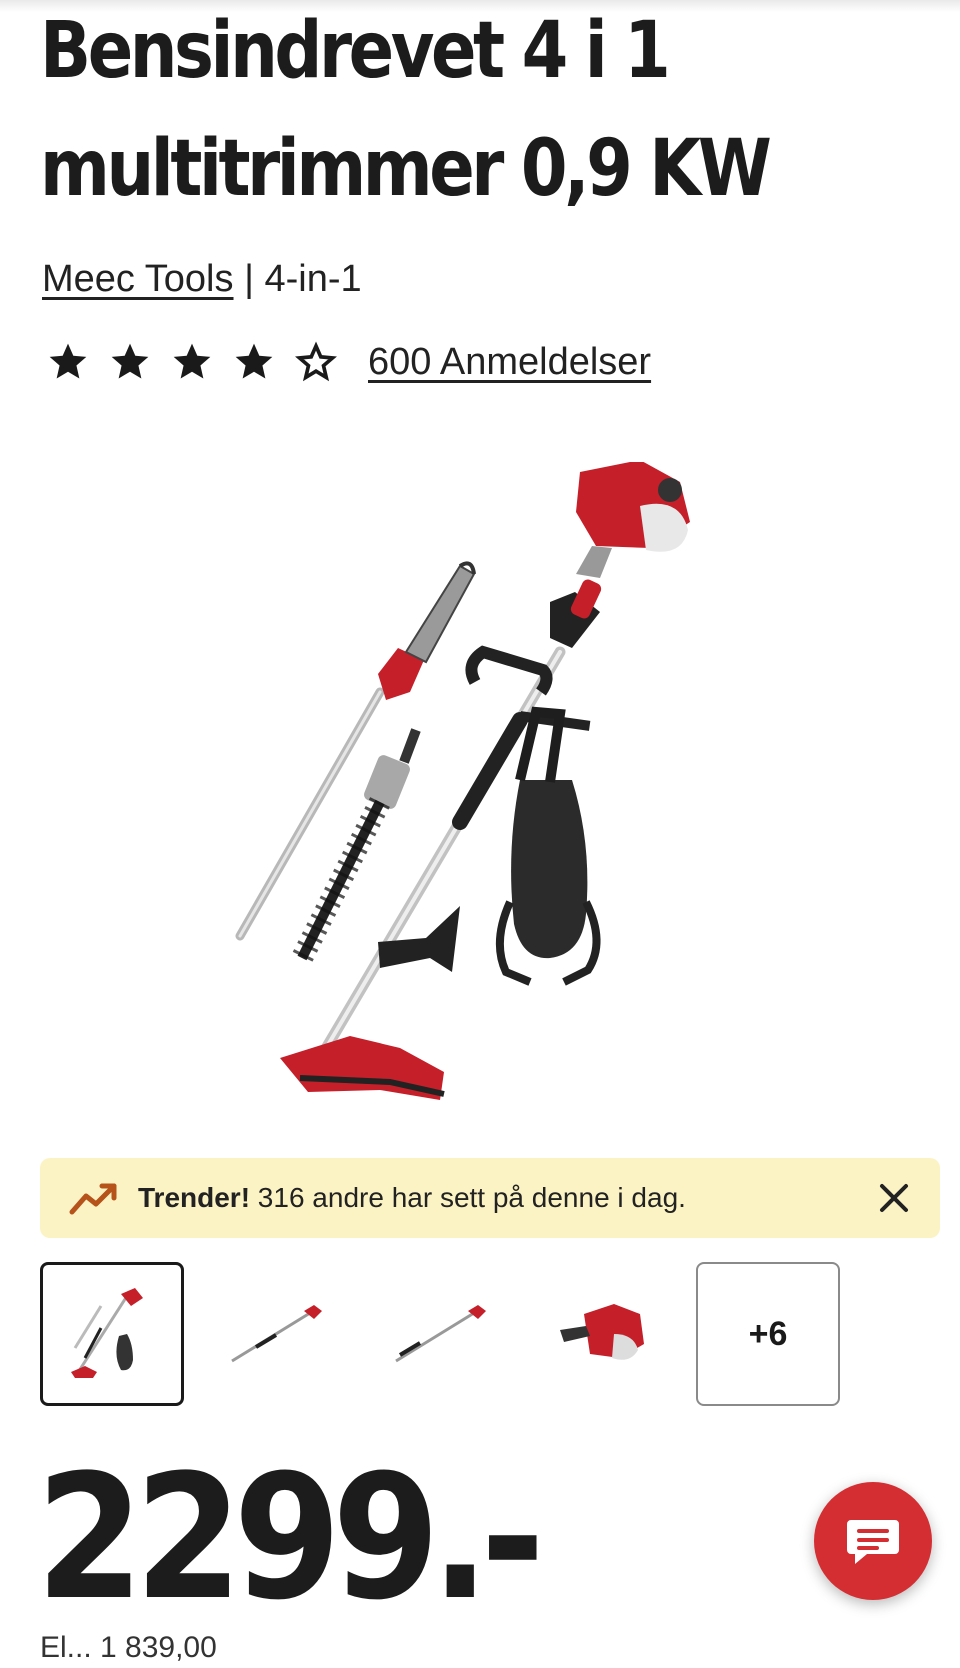 This screenshot has height=1668, width=960. Describe the element at coordinates (355, 751) in the screenshot. I see `pole-saw-attachment` at that location.